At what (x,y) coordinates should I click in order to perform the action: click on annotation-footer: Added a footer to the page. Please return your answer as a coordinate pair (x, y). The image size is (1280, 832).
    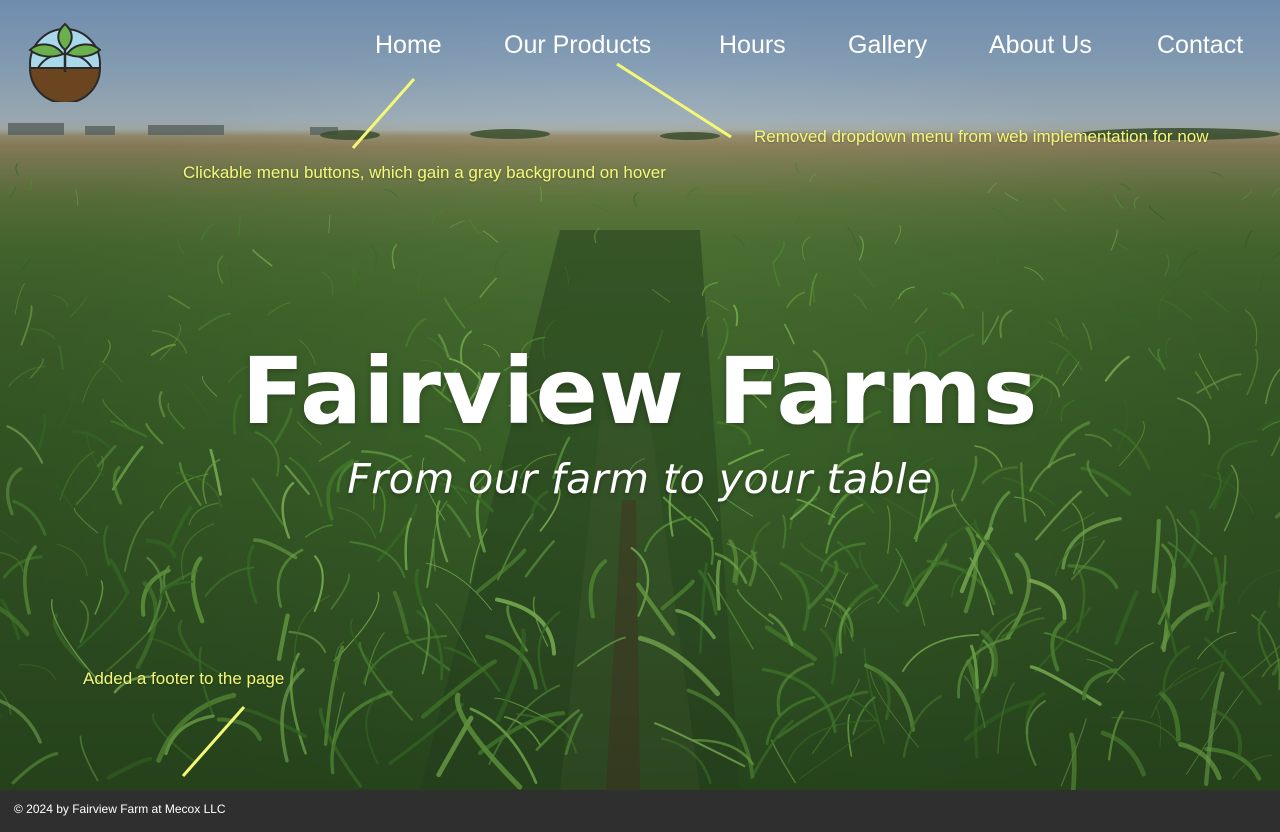
    Looking at the image, I should click on (184, 678).